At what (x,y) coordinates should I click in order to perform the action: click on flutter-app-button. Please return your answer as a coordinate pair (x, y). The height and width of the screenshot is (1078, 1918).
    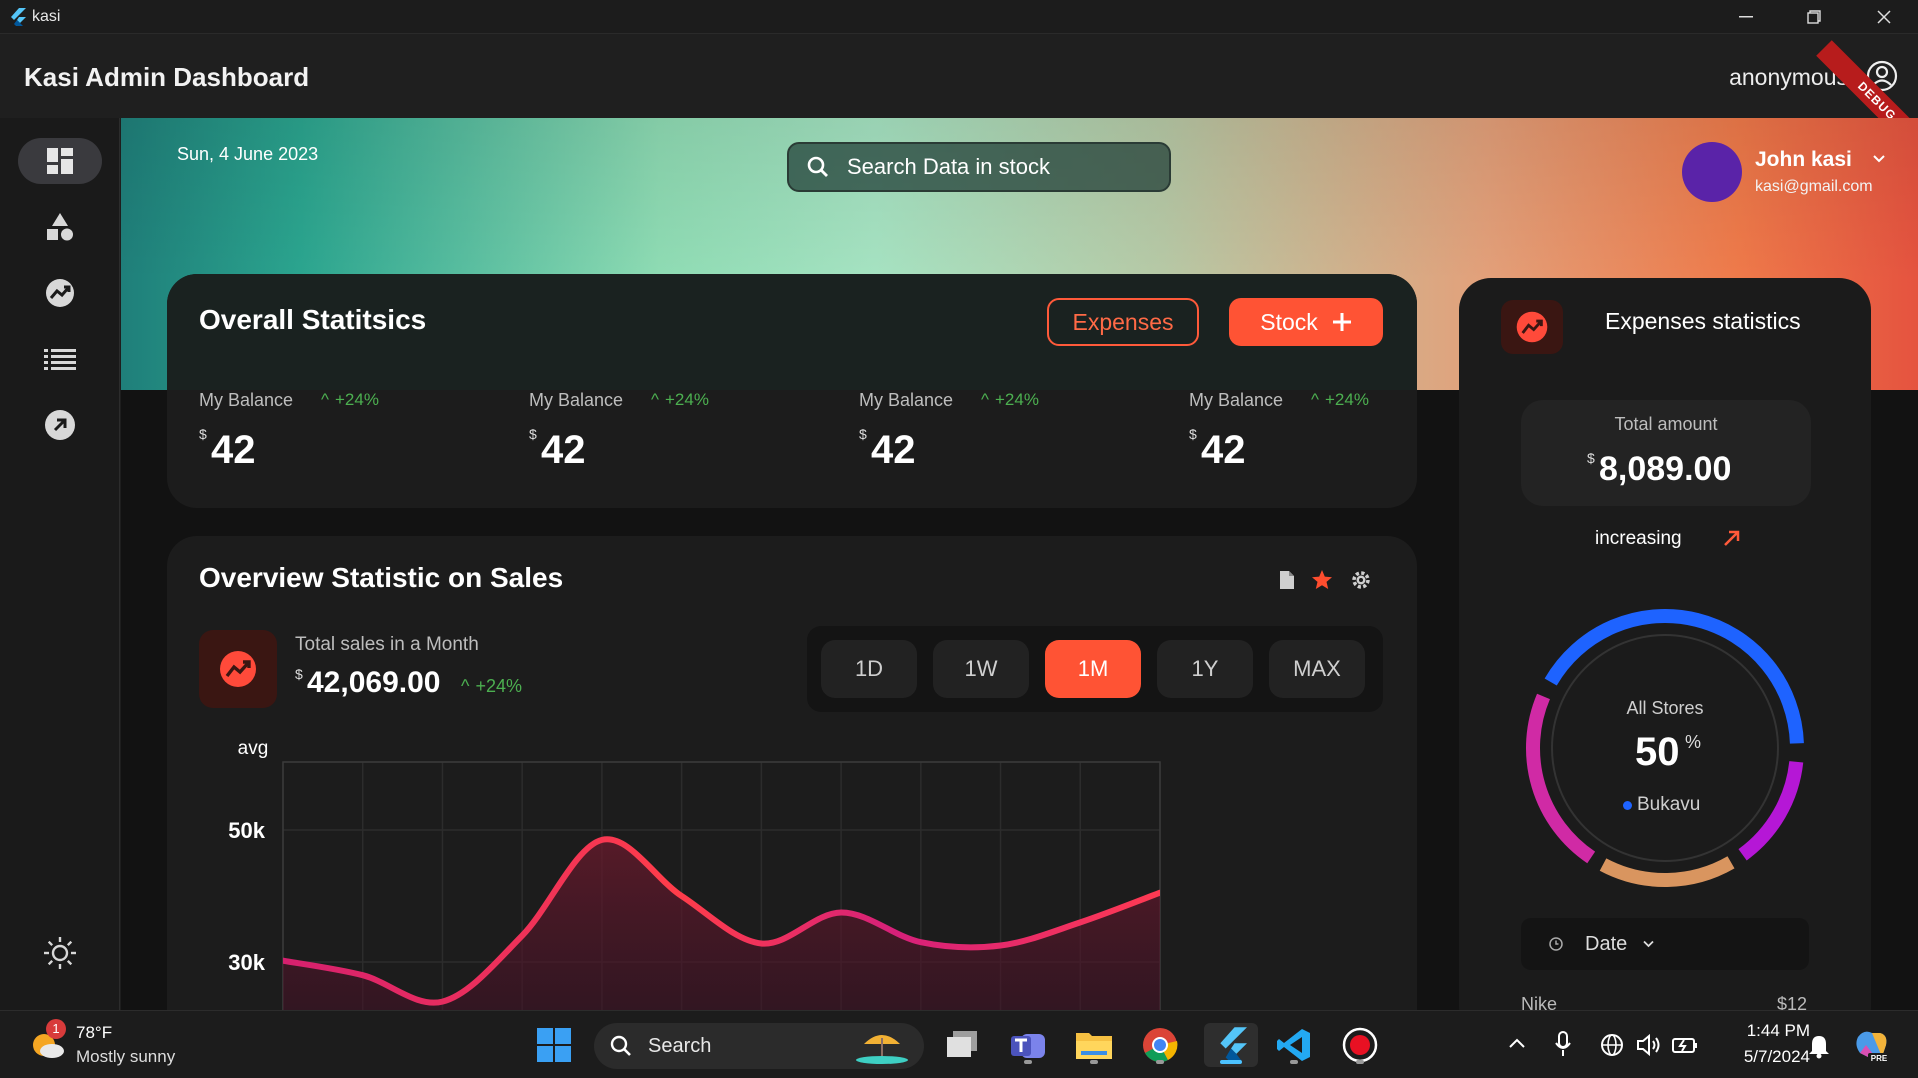
    Looking at the image, I should click on (1231, 1045).